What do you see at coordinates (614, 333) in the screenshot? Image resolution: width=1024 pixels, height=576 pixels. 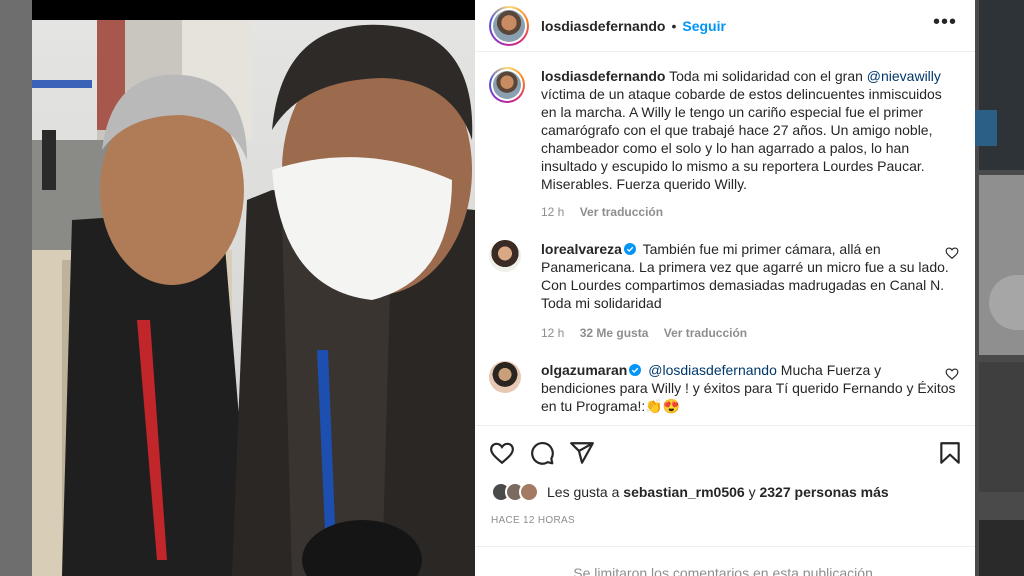 I see `comment-likes: 32 Me gusta` at bounding box center [614, 333].